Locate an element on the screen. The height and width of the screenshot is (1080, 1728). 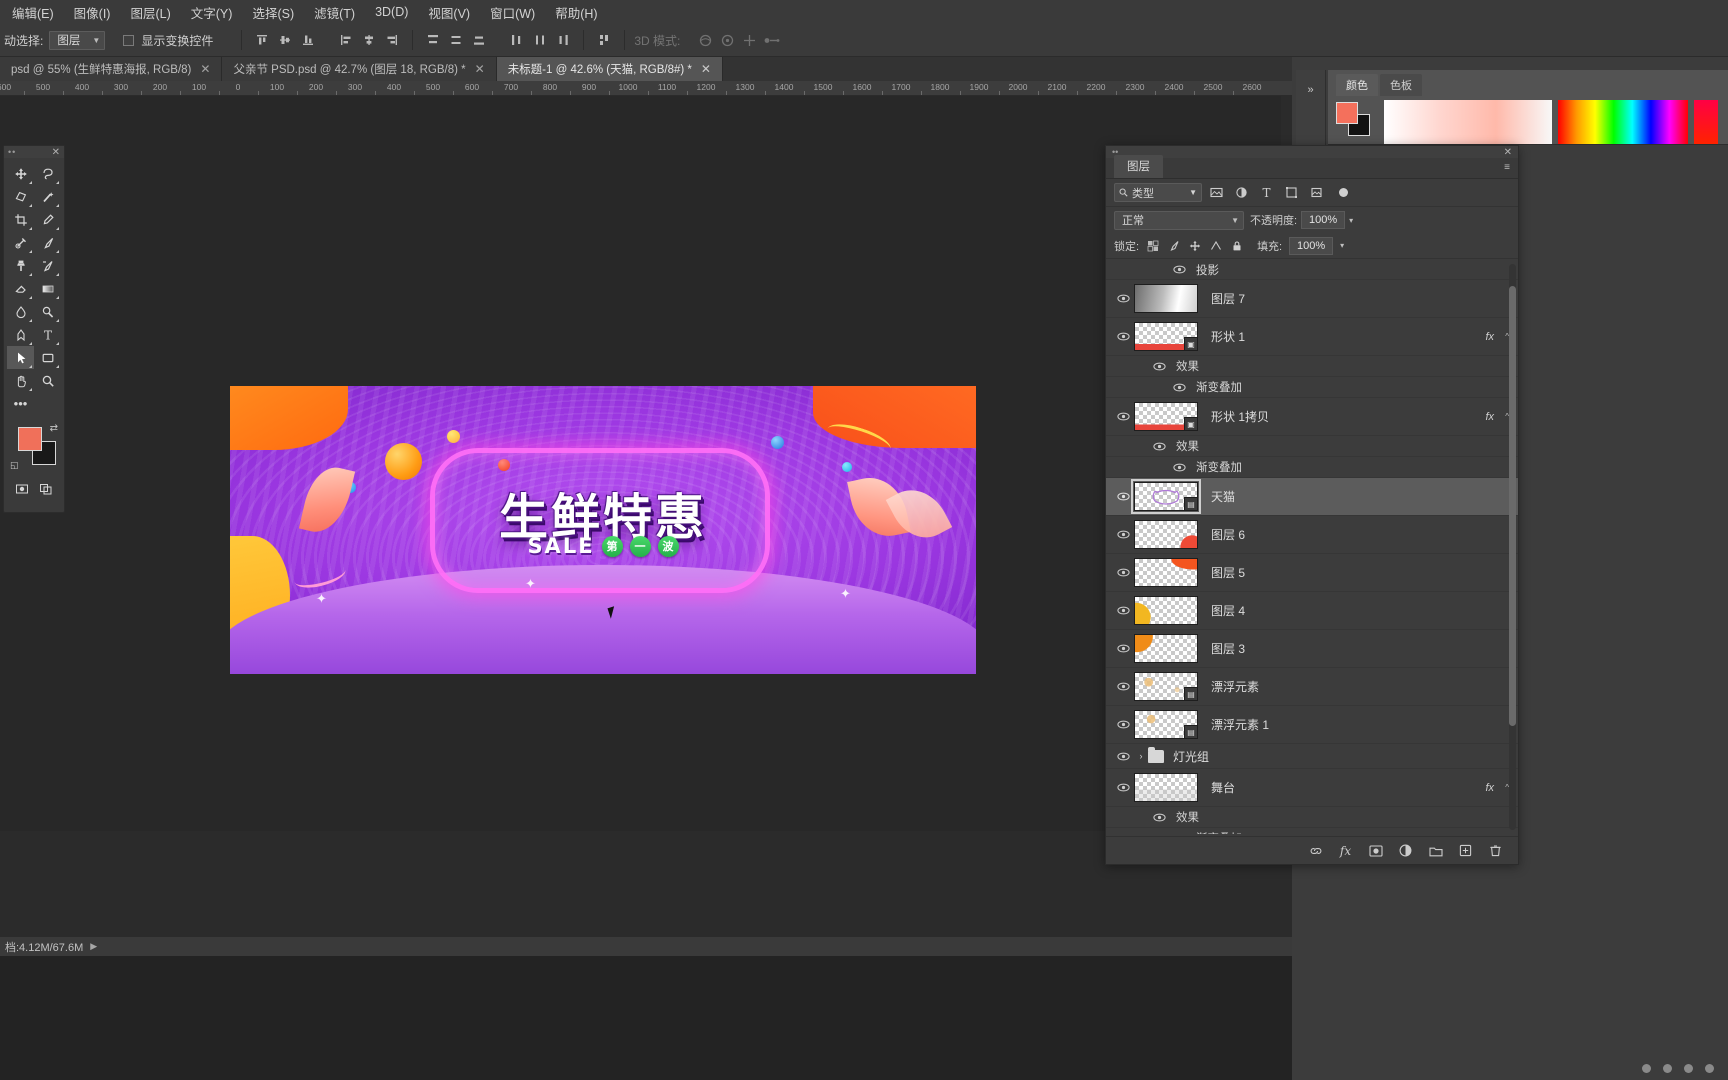
color-strip is located at coordinates (1706, 122).